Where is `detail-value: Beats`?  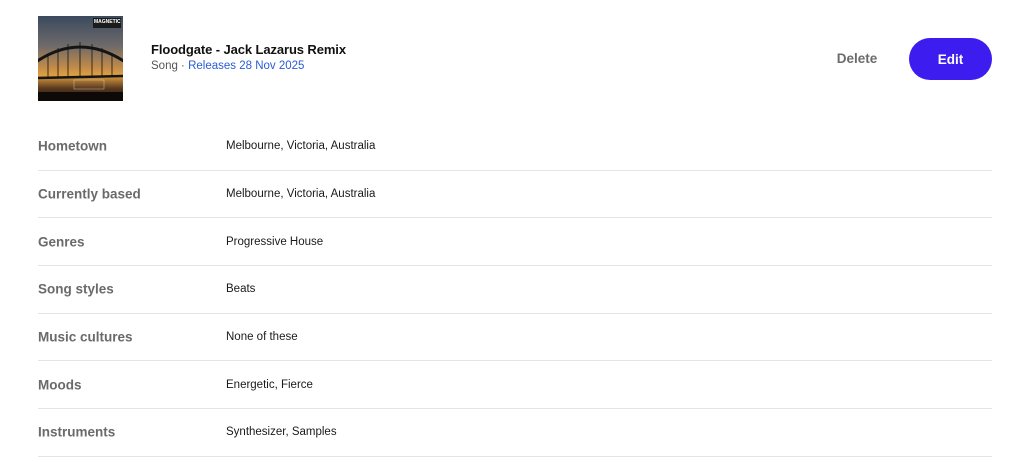
detail-value: Beats is located at coordinates (241, 289).